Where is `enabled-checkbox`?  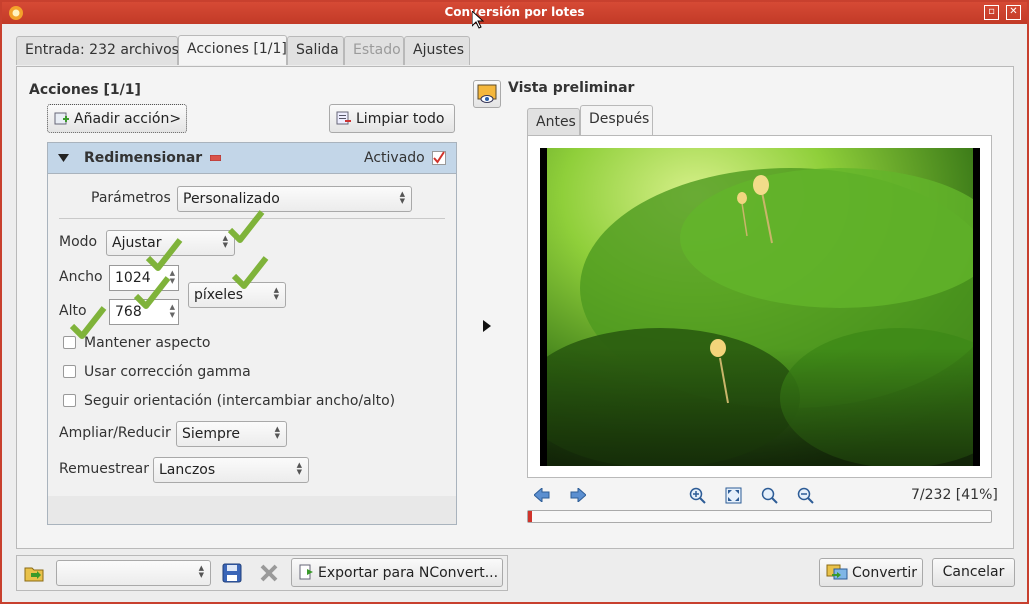
enabled-checkbox is located at coordinates (439, 158).